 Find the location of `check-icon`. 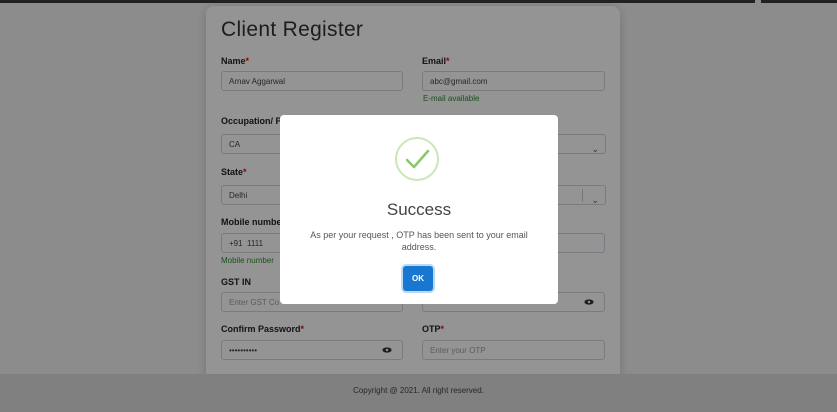

check-icon is located at coordinates (417, 159).